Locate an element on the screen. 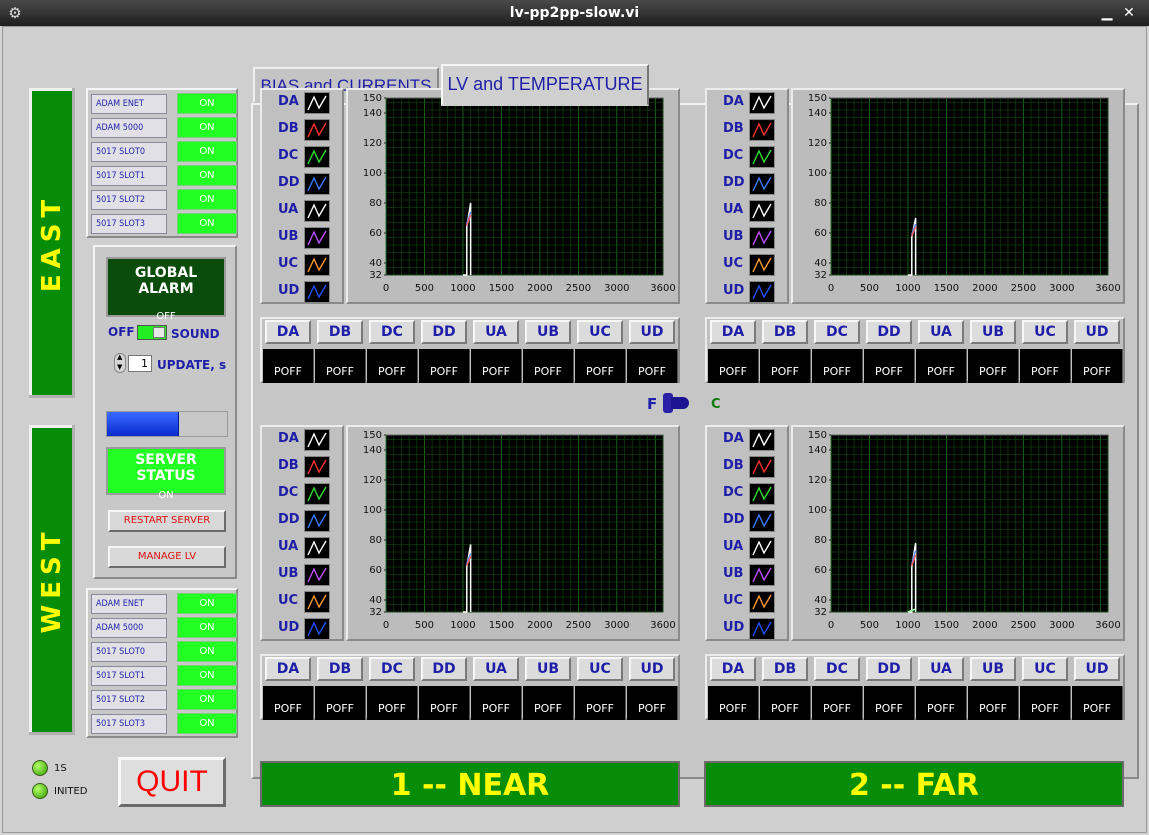 Image resolution: width=1149 pixels, height=835 pixels. led-1s-label: 1S is located at coordinates (60, 768).